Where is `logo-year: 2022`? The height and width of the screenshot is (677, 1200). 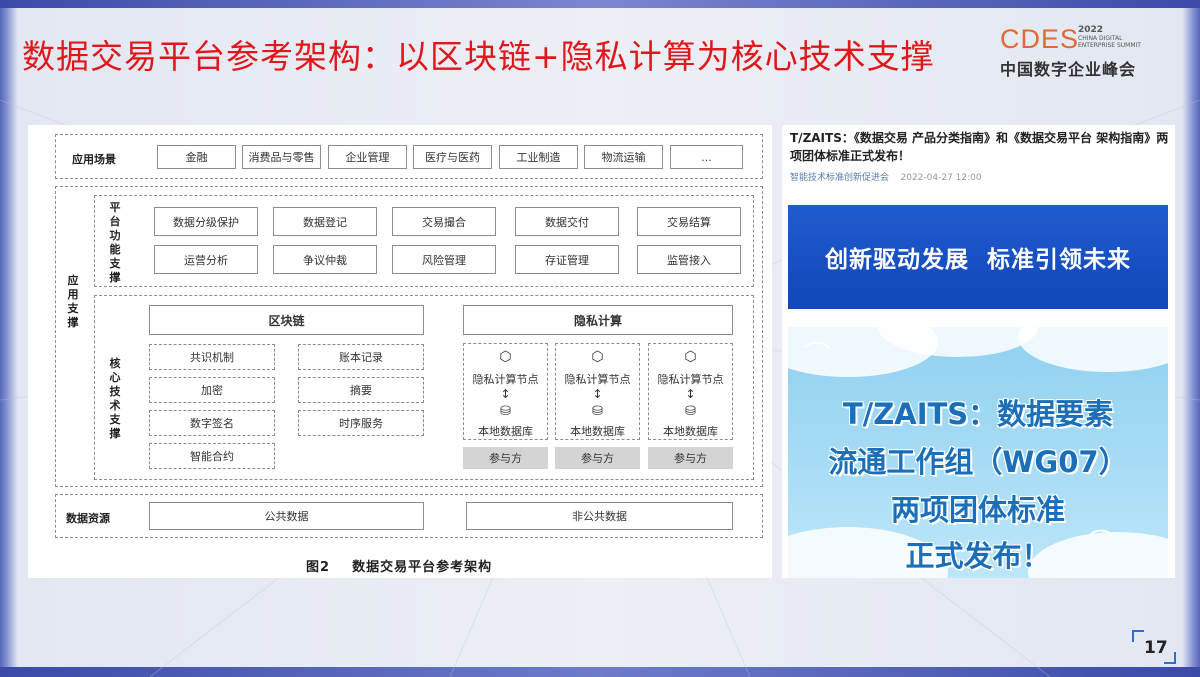
logo-year: 2022 is located at coordinates (1091, 30).